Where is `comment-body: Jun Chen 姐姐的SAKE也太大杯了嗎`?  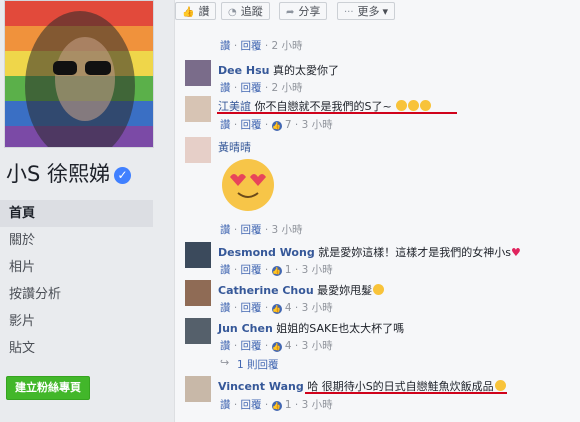 comment-body: Jun Chen 姐姐的SAKE也太大杯了嗎 is located at coordinates (311, 328).